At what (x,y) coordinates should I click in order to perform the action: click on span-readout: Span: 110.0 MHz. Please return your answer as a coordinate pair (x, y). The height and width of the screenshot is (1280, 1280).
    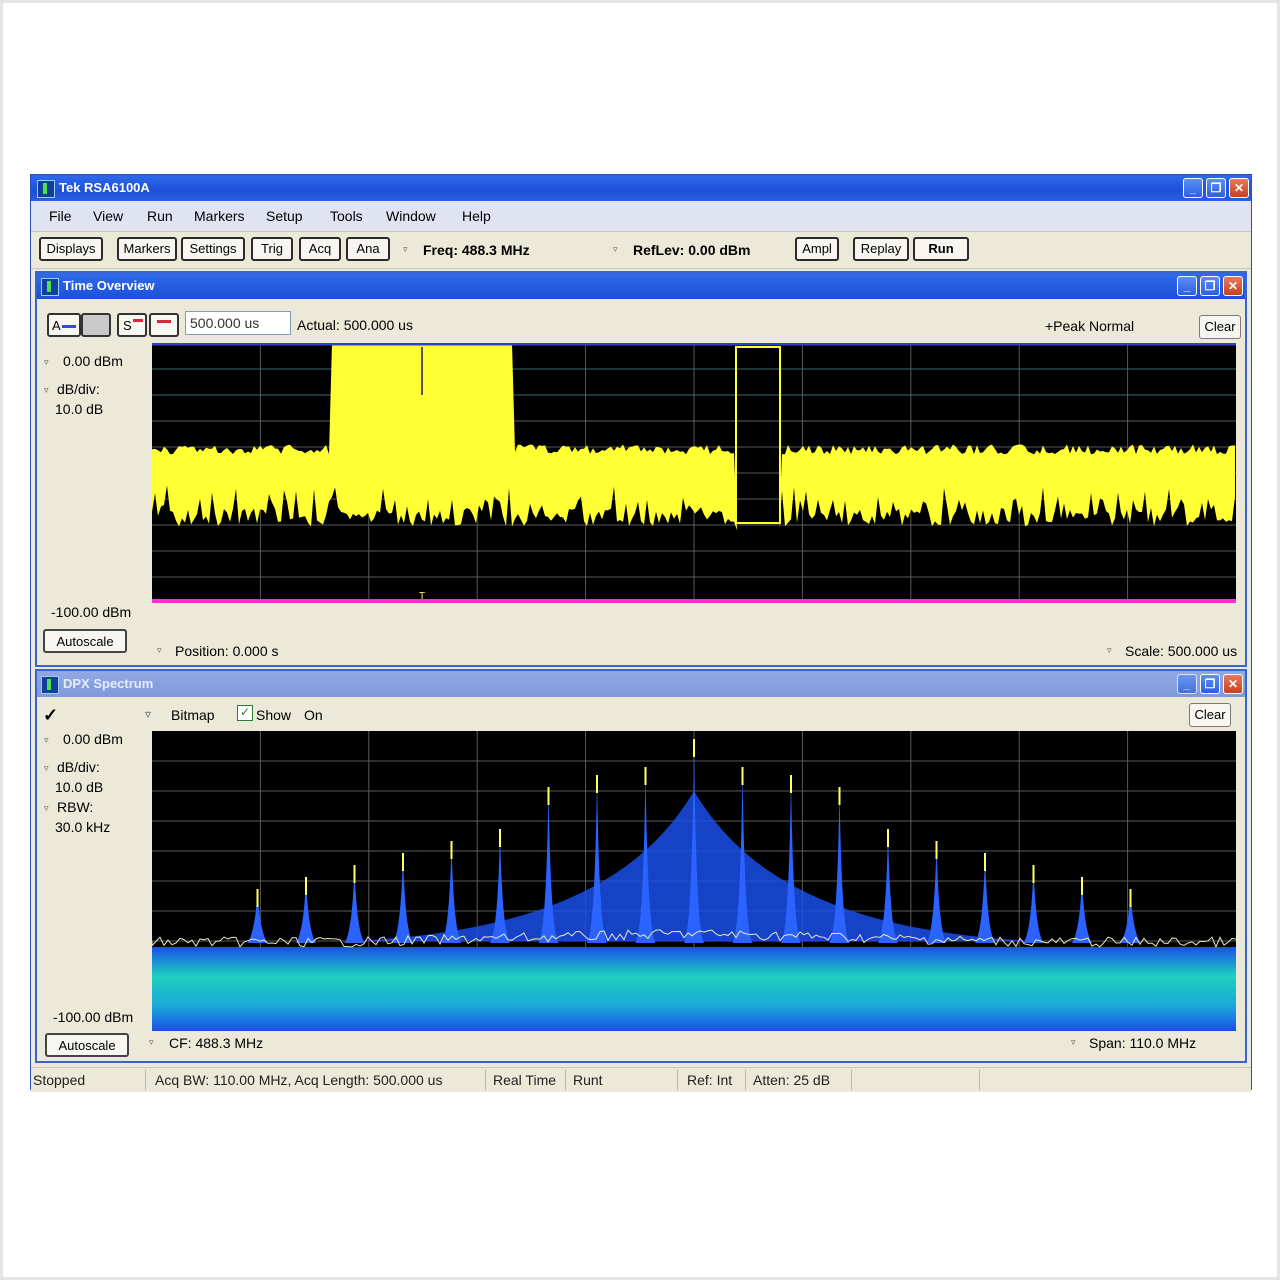
    Looking at the image, I should click on (1142, 1043).